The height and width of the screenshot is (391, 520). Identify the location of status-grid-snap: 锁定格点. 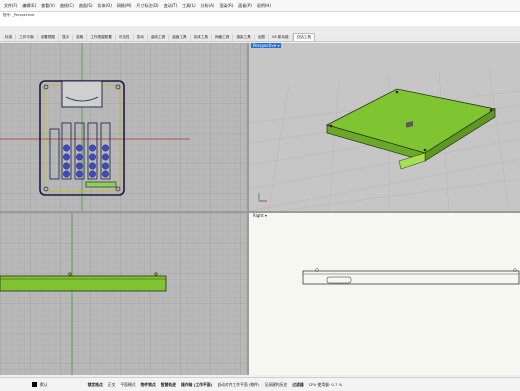
(95, 385).